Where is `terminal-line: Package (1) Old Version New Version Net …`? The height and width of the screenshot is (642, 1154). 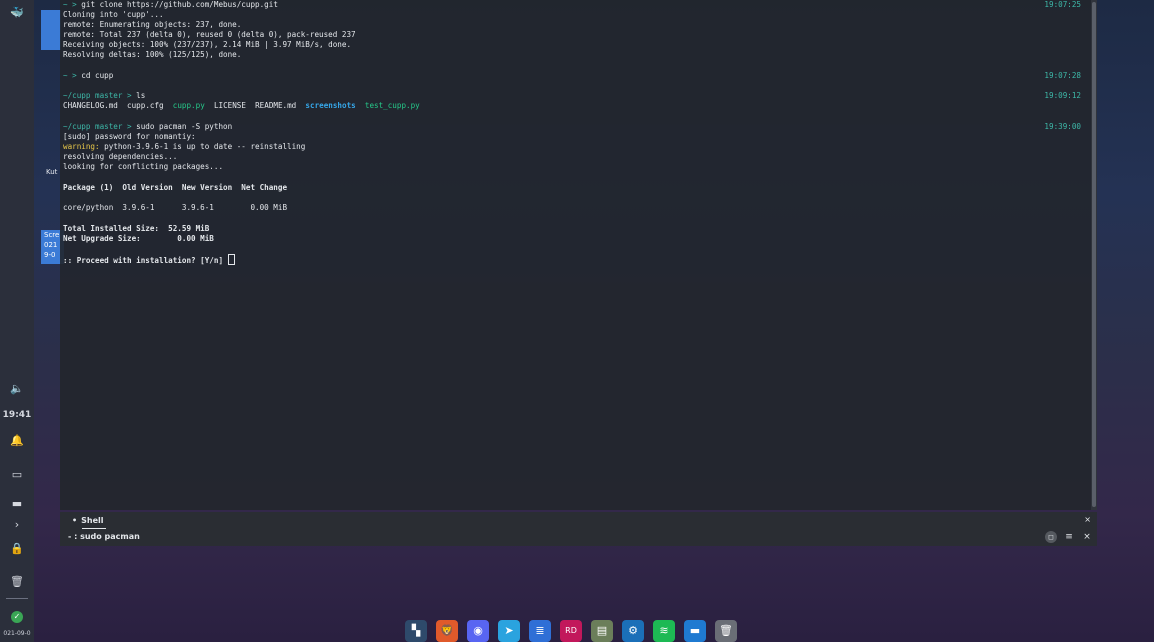
terminal-line: Package (1) Old Version New Version Net … is located at coordinates (175, 187).